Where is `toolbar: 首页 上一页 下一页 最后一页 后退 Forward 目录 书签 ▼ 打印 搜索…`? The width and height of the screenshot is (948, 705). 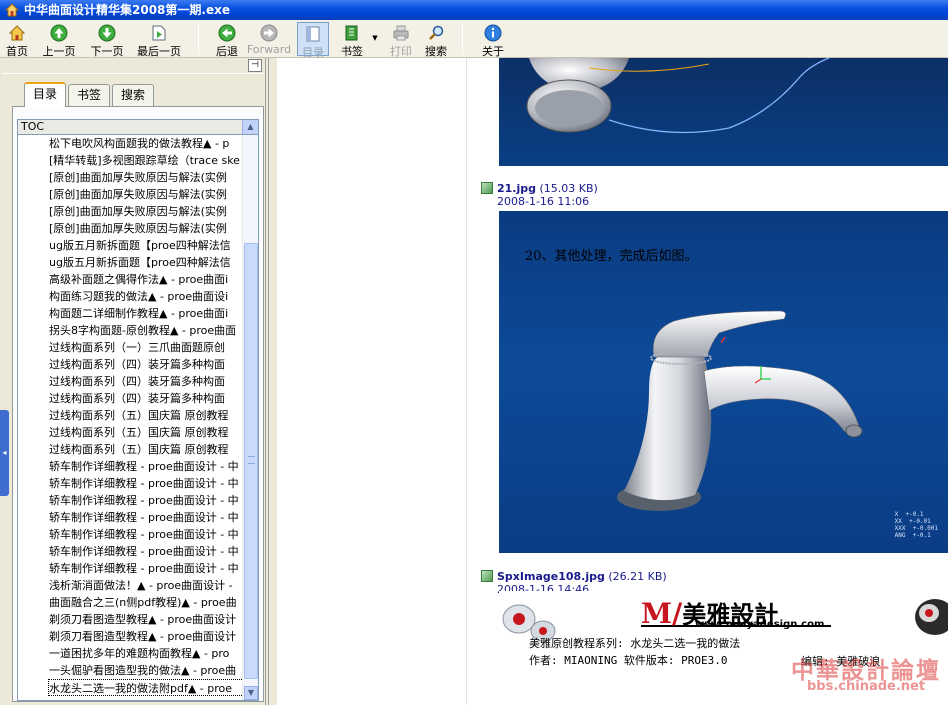
toolbar: 首页 上一页 下一页 最后一页 后退 Forward 目录 书签 ▼ 打印 搜索… is located at coordinates (474, 39).